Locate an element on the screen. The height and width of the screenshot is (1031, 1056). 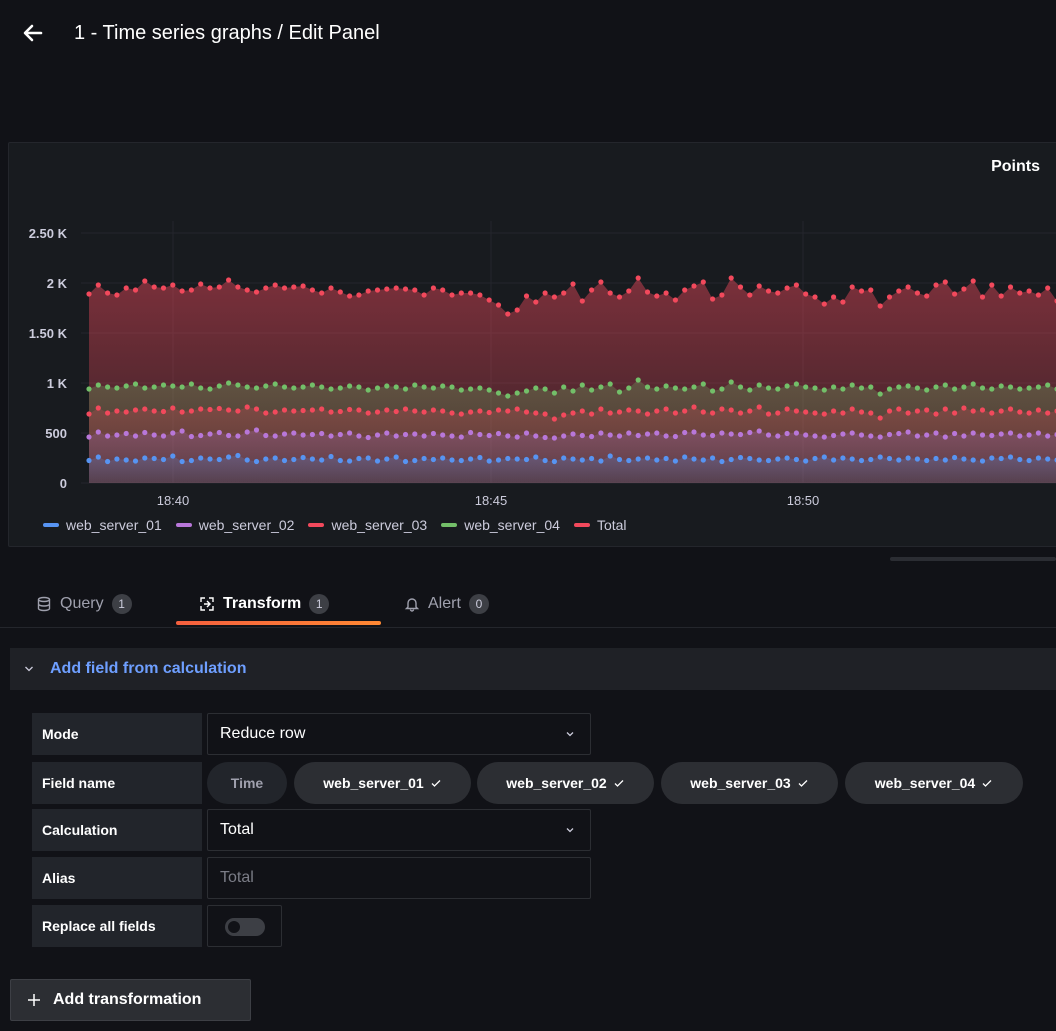
field-pill-web-server-01: web_server_01 is located at coordinates (382, 783).